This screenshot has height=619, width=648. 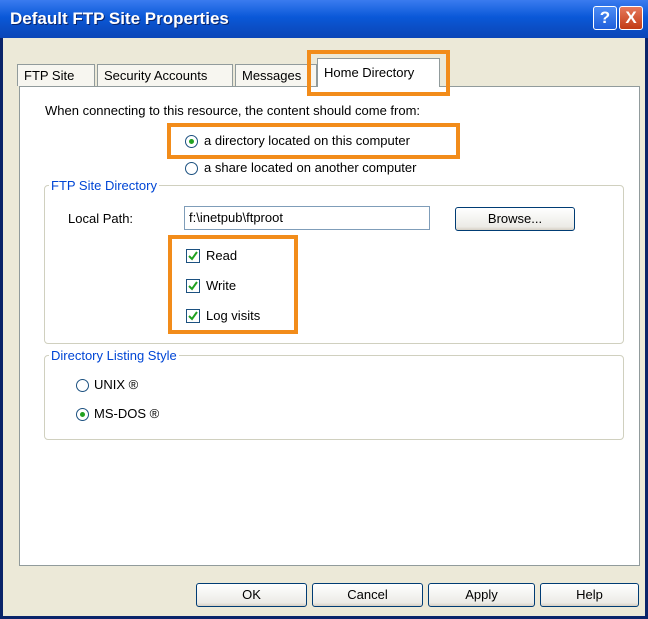 What do you see at coordinates (191, 168) in the screenshot?
I see `share-radio` at bounding box center [191, 168].